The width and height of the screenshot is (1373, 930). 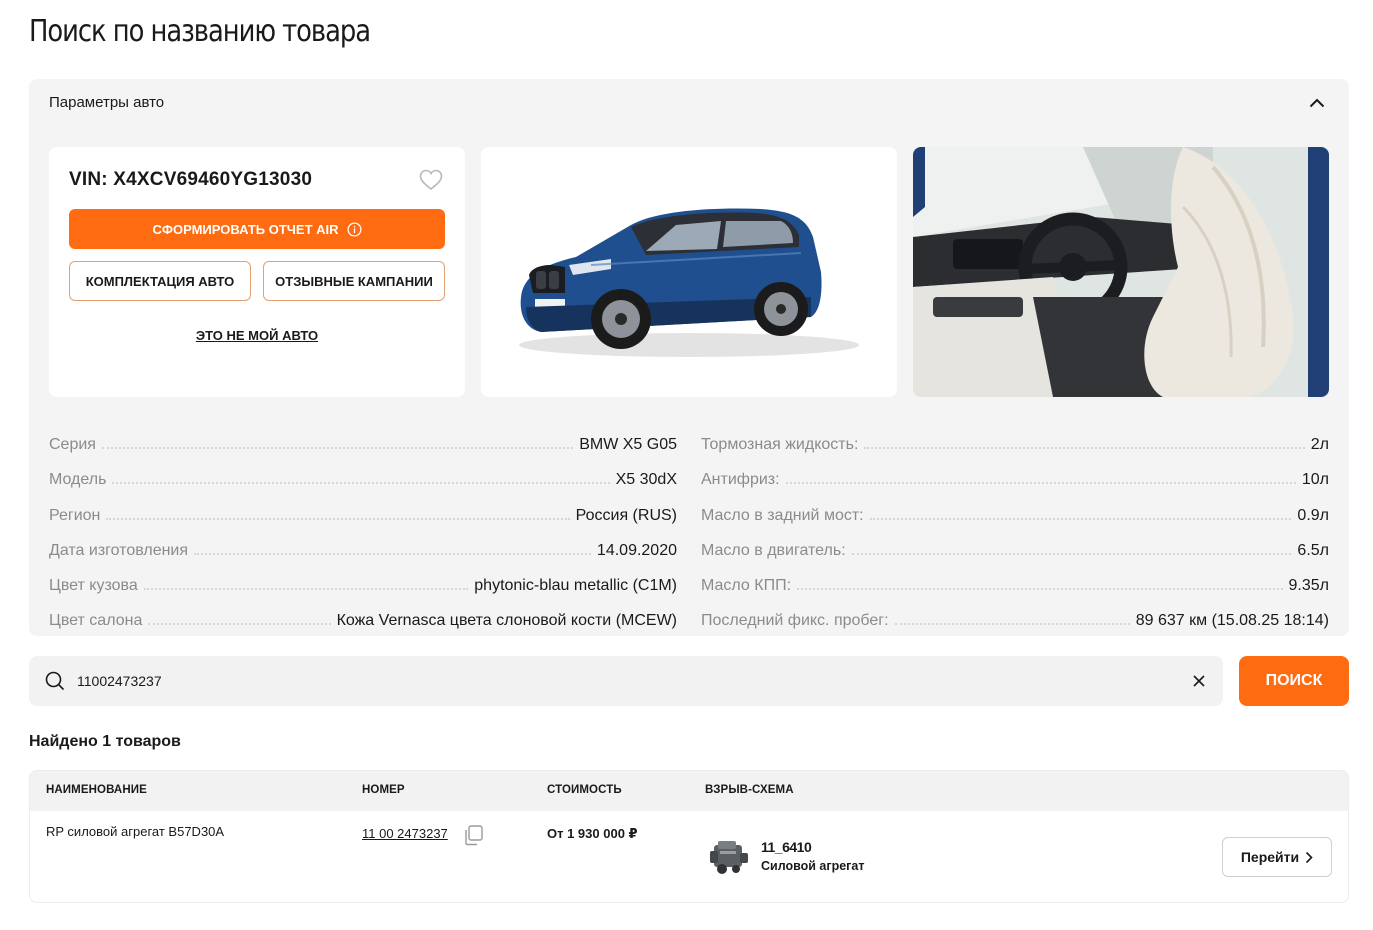 I want to click on spec-label: Масло КПП:, so click(x=746, y=585).